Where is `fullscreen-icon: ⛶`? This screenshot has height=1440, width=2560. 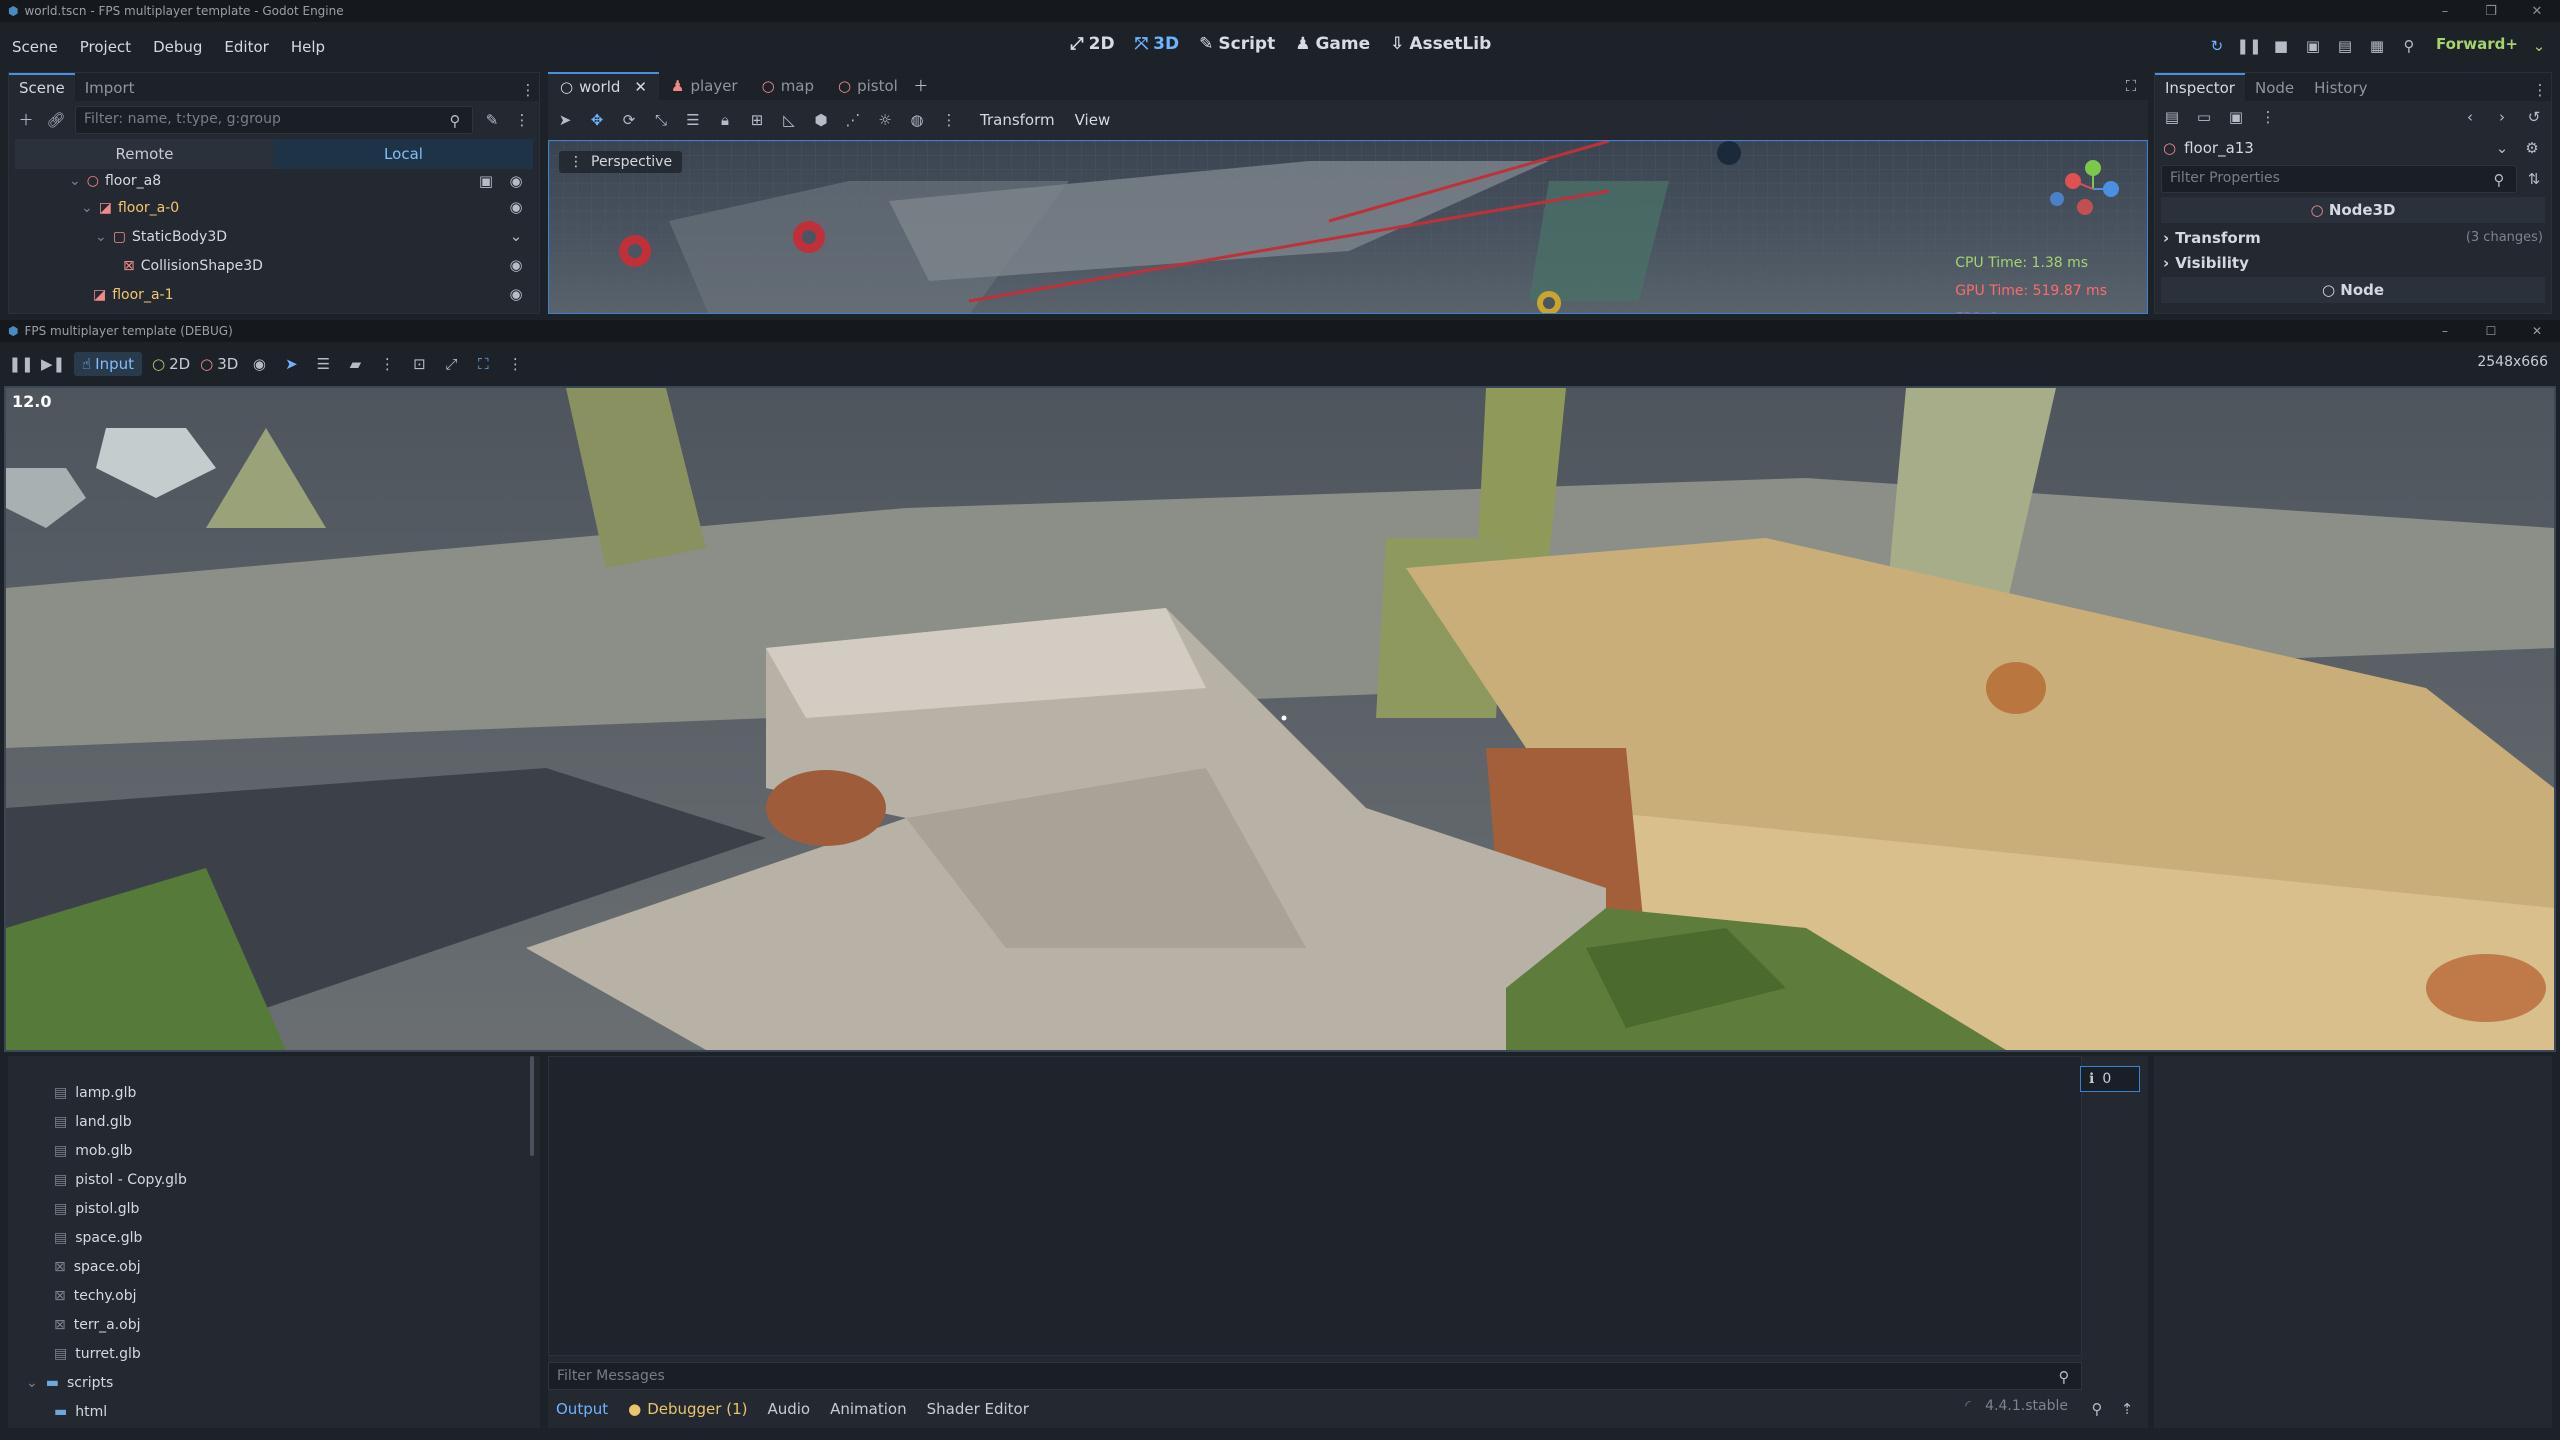
fullscreen-icon: ⛶ is located at coordinates (2131, 86).